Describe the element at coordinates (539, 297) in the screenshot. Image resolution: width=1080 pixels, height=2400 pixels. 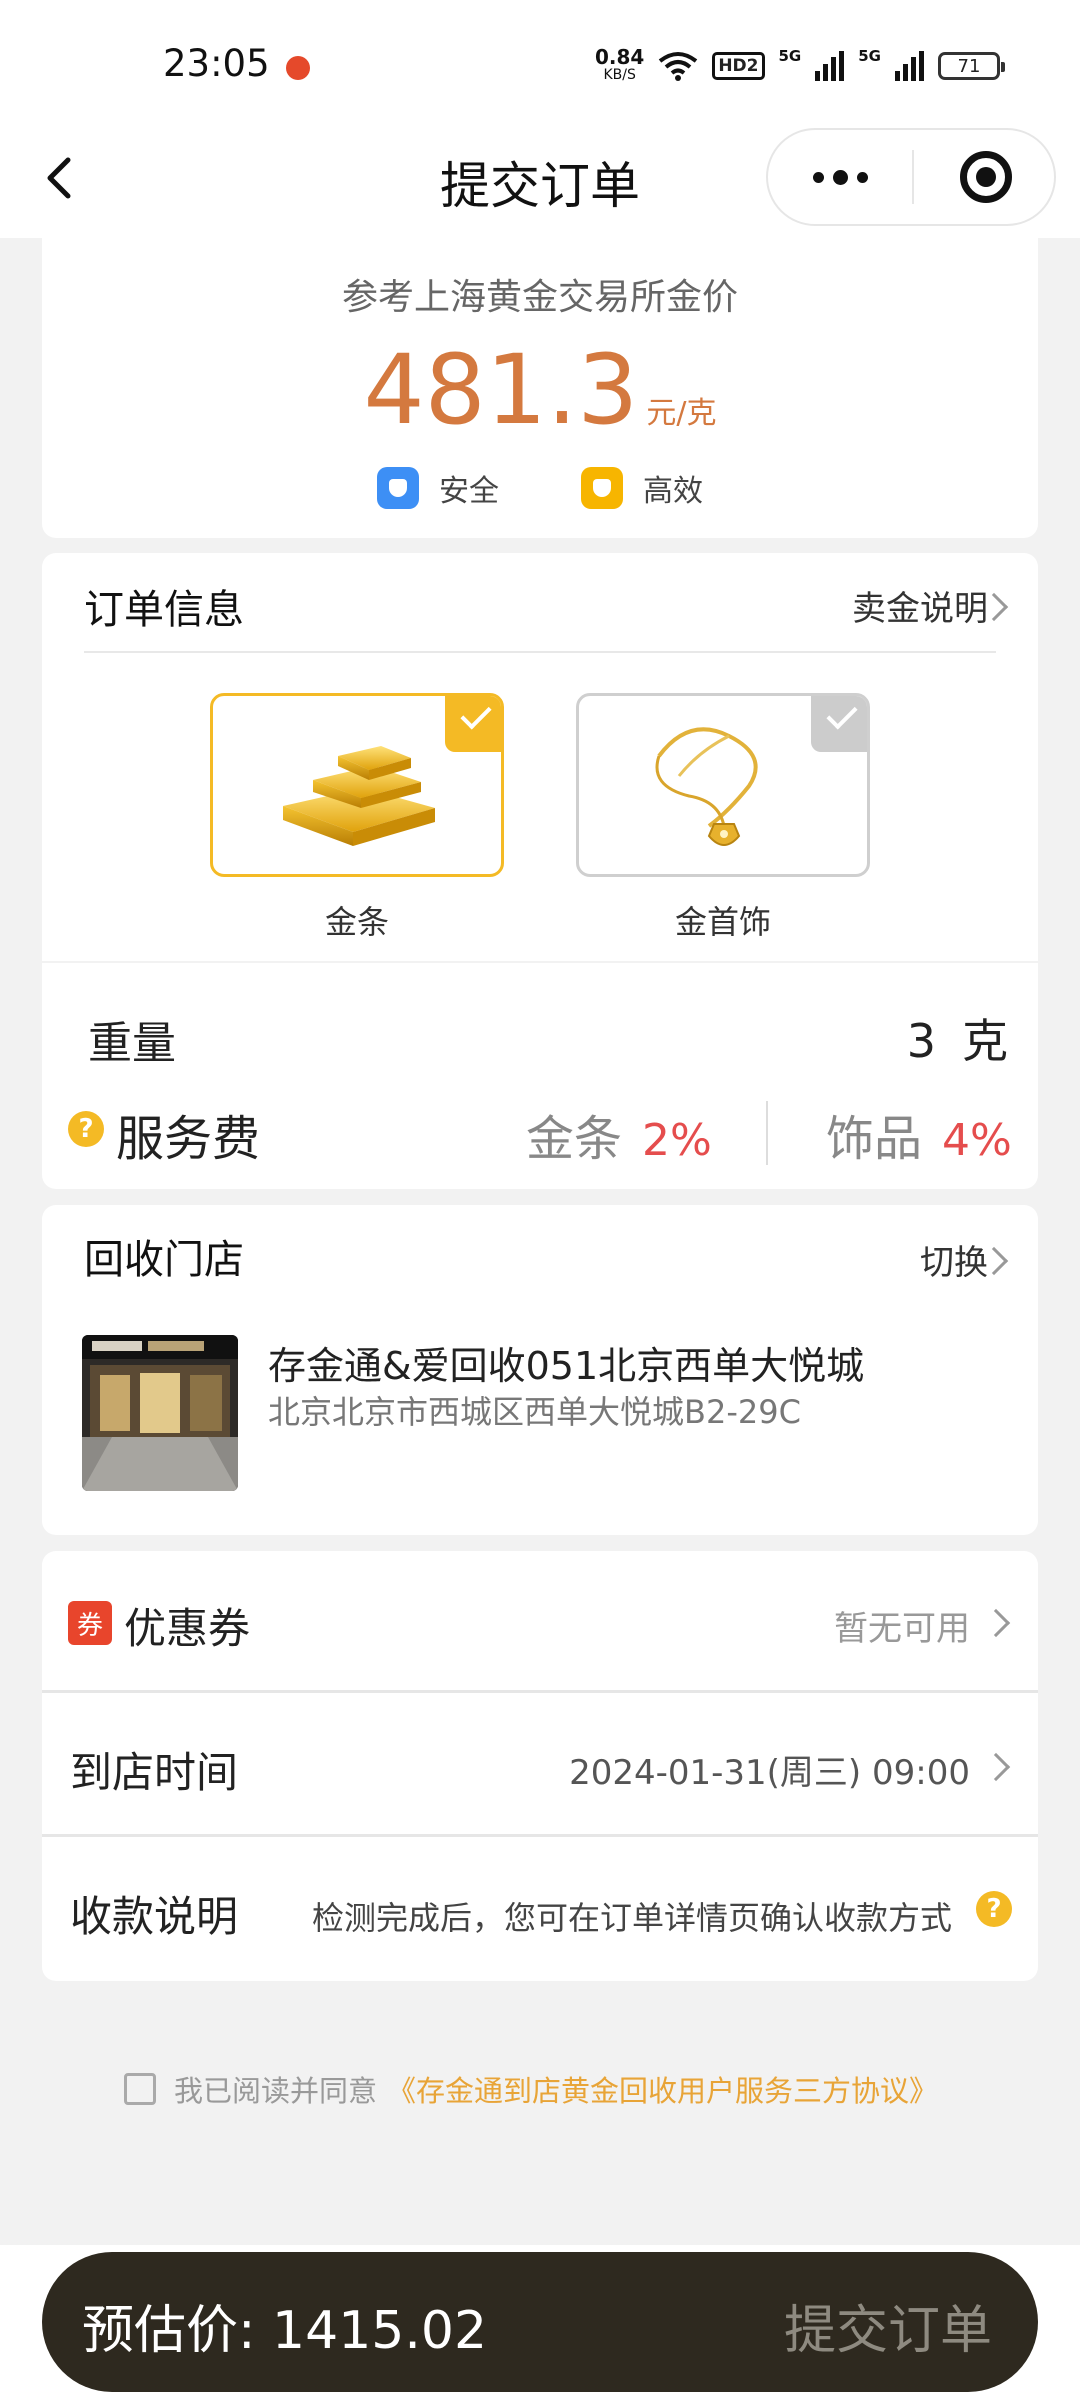
I see `price-reference: 参考上海黄金交易所金价` at that location.